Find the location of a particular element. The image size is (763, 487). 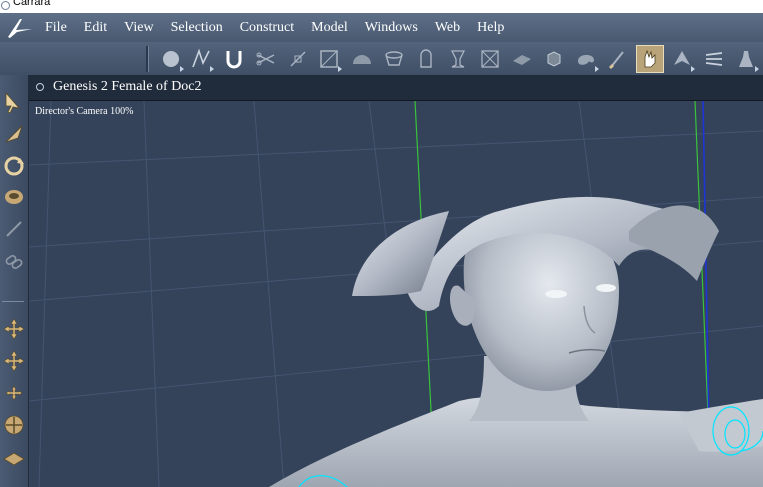

palette-icon is located at coordinates (586, 59).